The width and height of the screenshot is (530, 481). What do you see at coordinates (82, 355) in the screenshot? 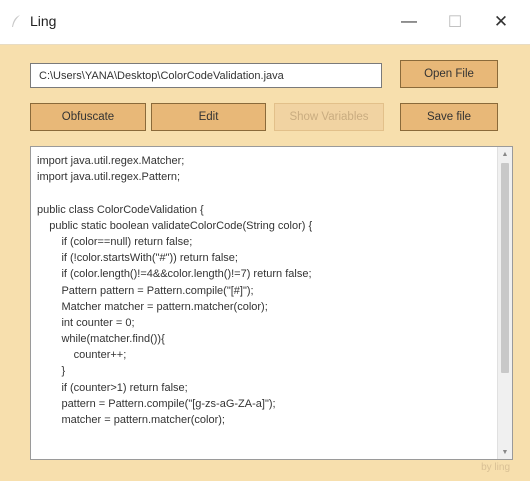
I see `code-line: counter++;` at bounding box center [82, 355].